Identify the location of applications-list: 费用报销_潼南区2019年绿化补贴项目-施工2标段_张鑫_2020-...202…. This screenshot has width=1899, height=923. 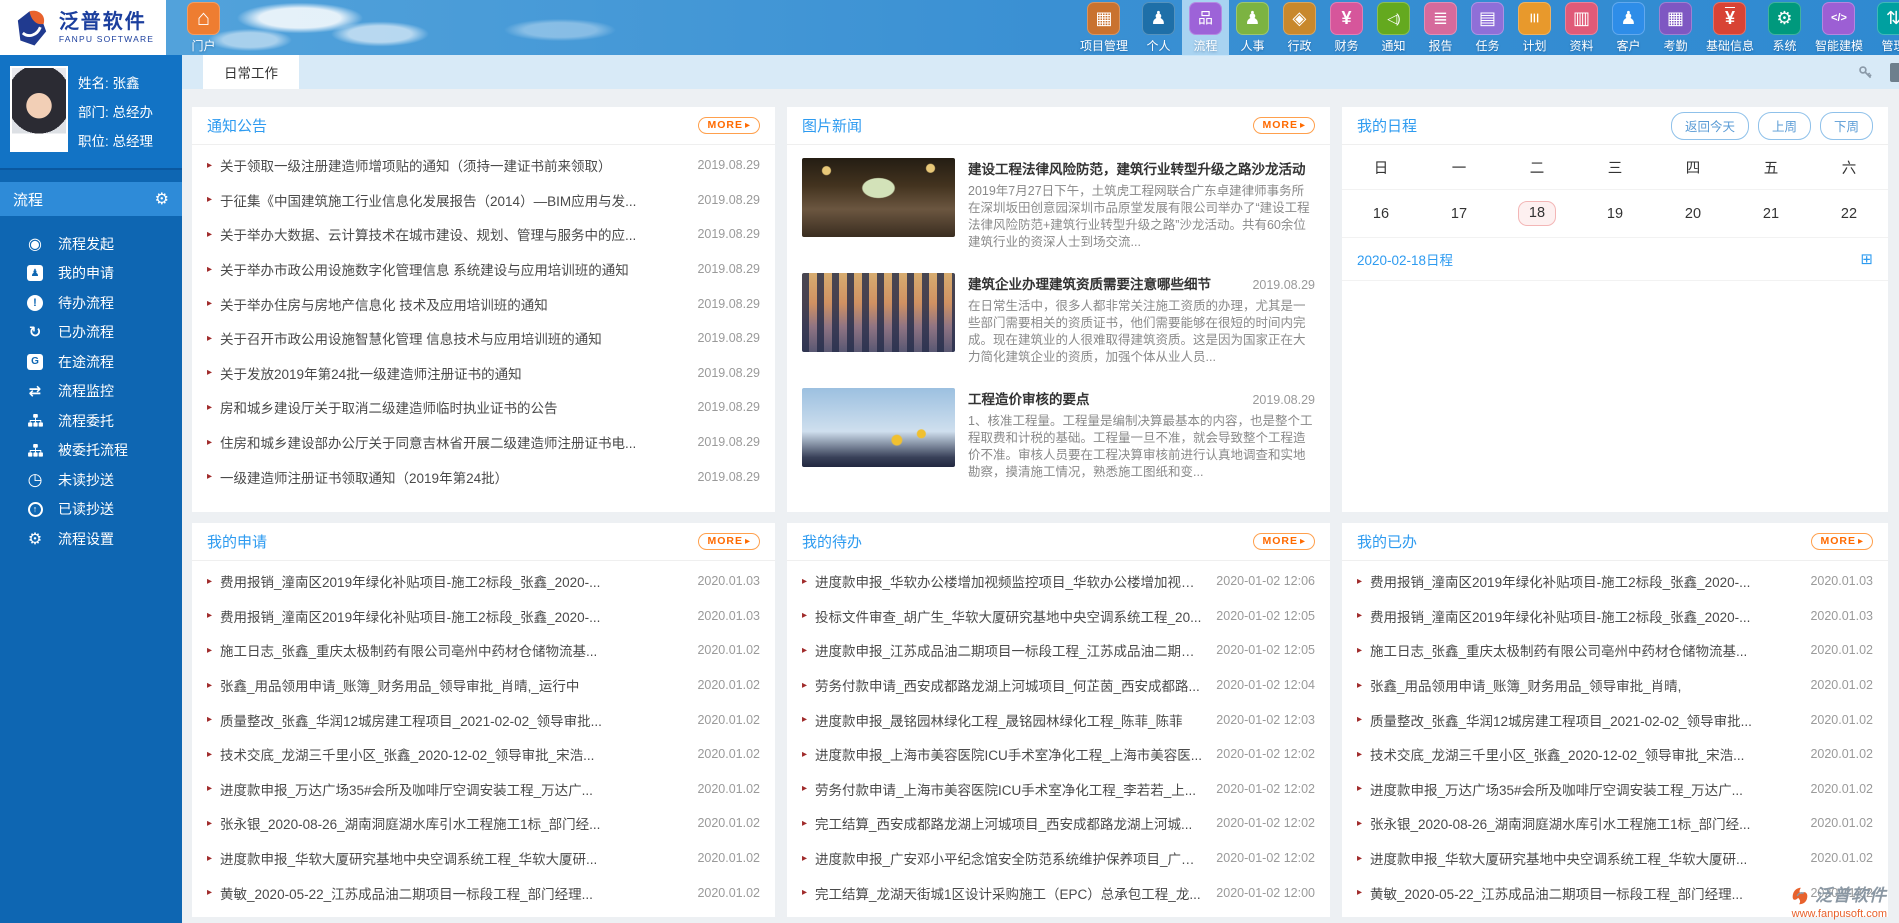
(483, 735).